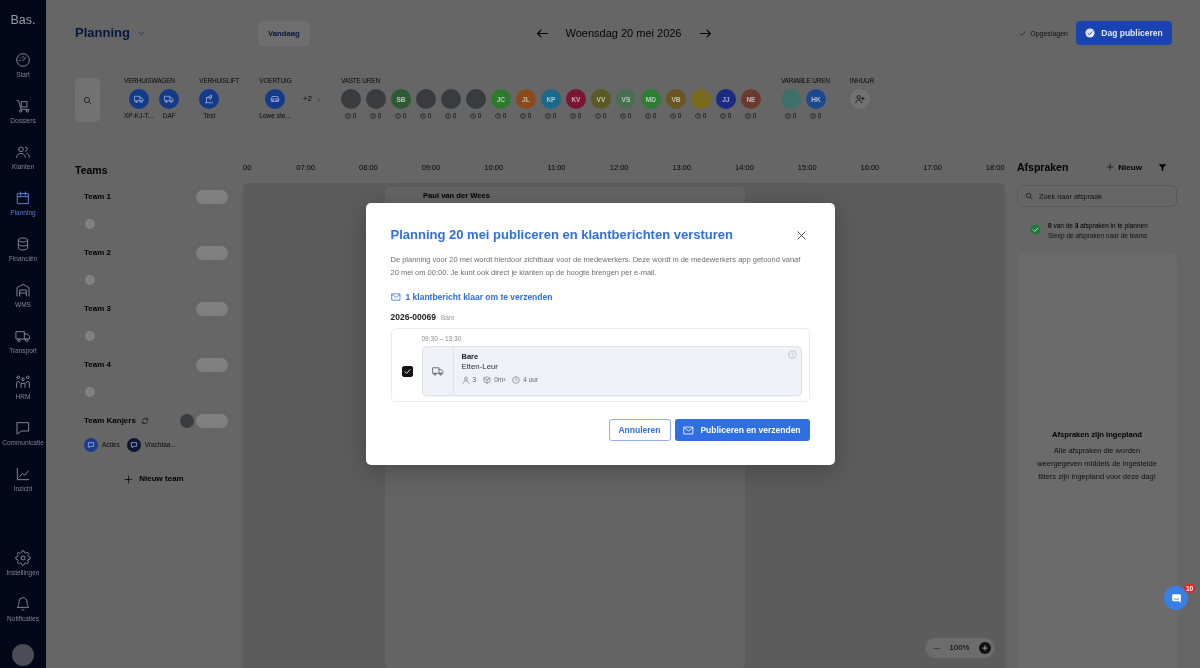 This screenshot has height=668, width=1200. I want to click on people-icon, so click(23, 152).